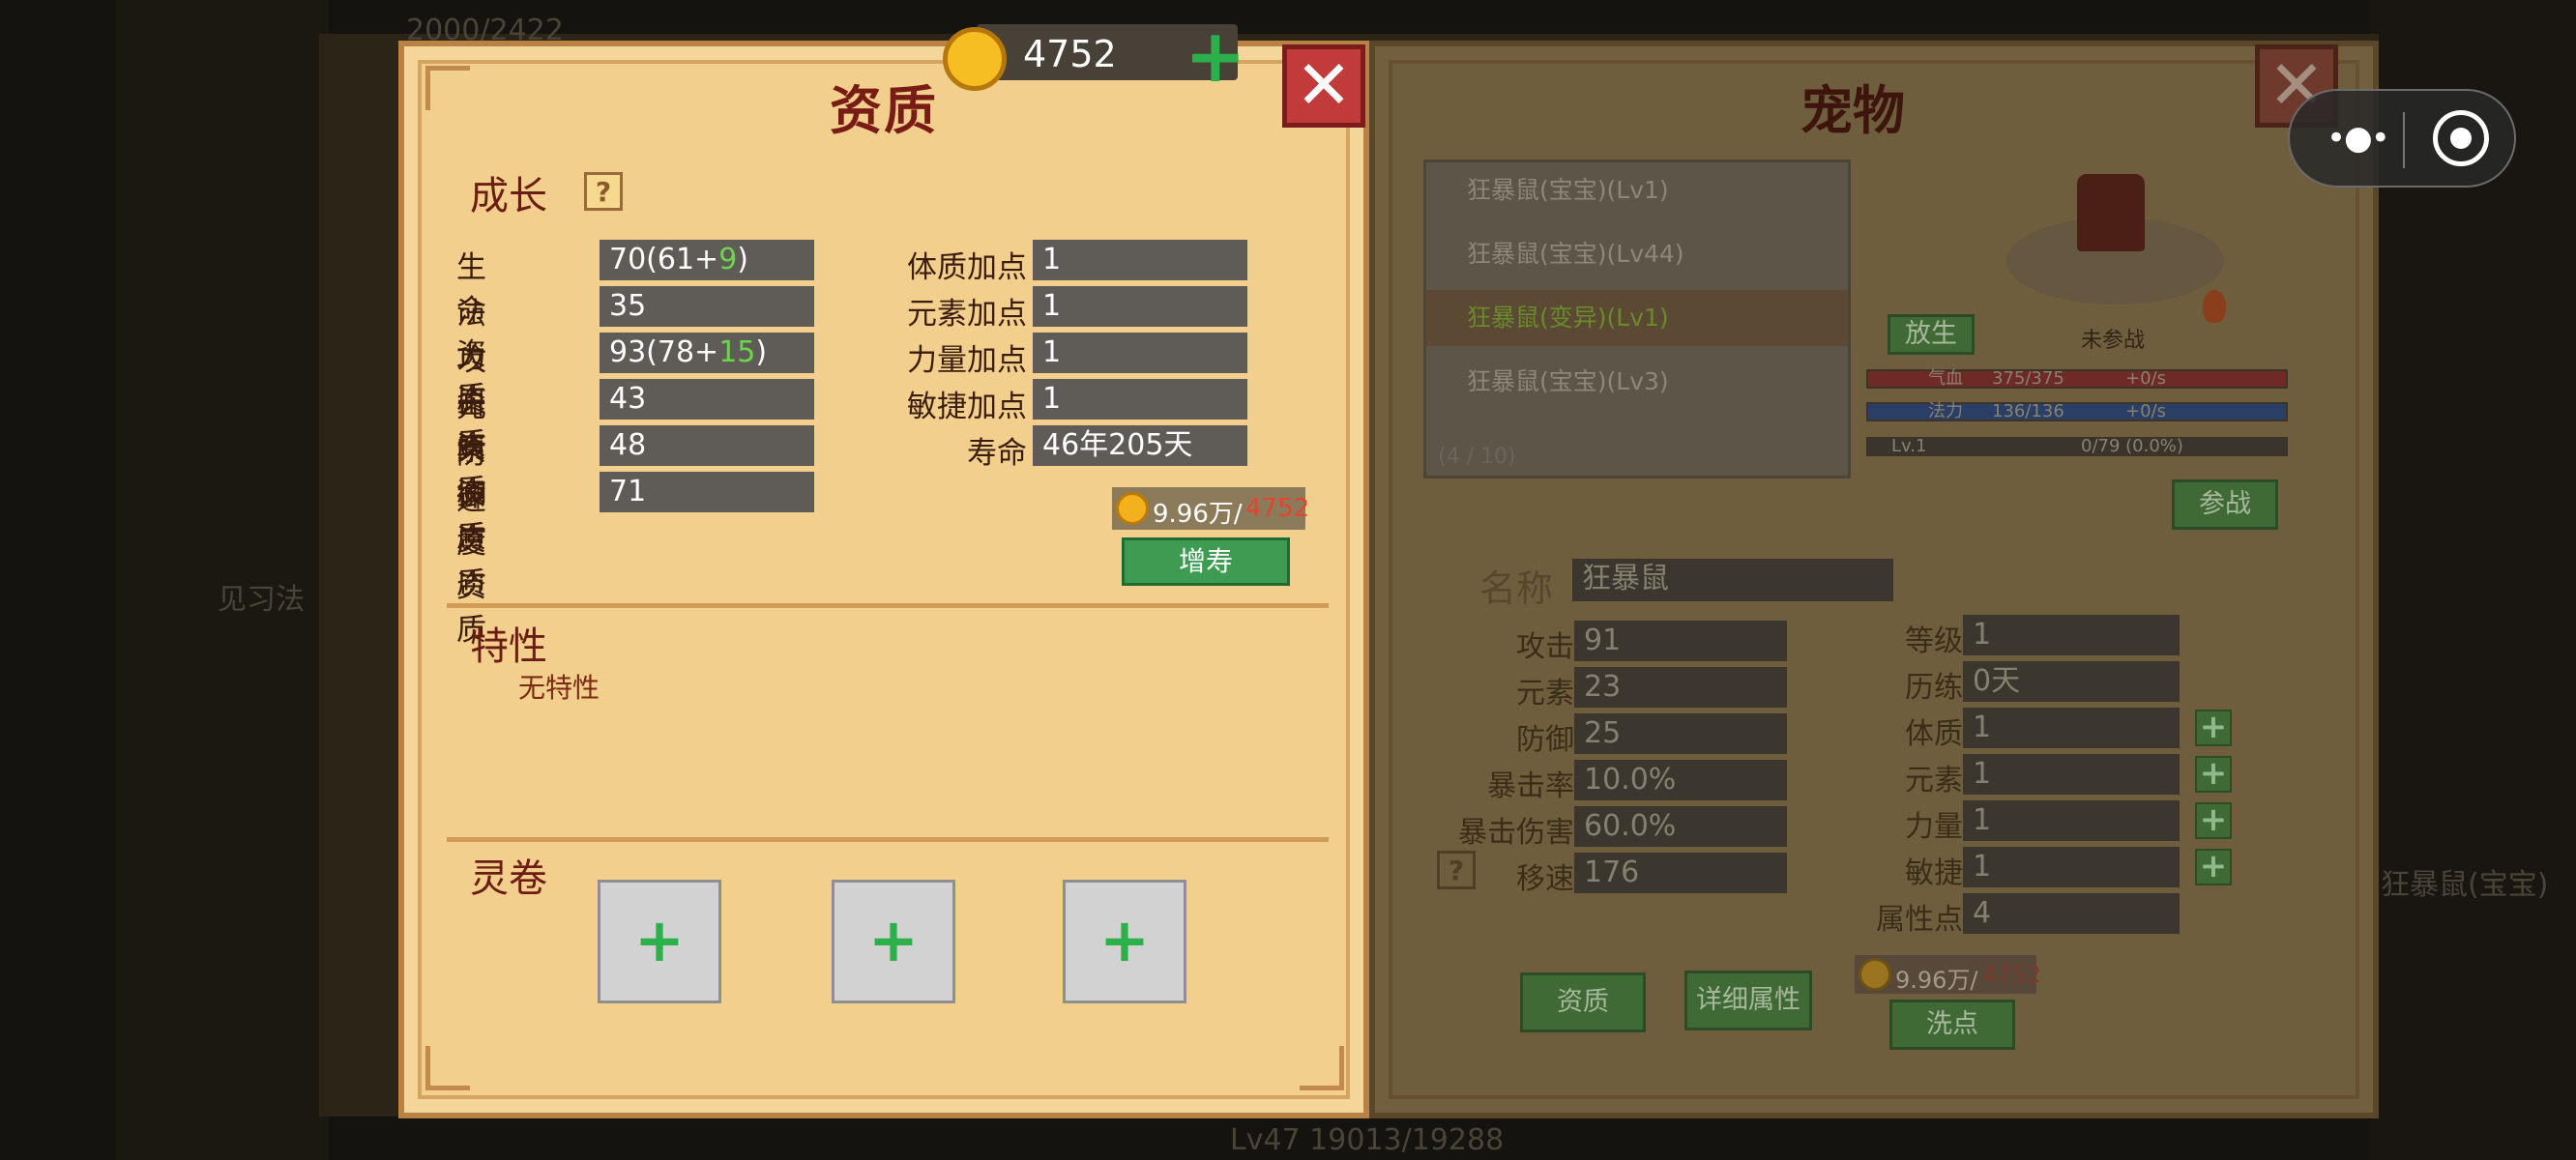 This screenshot has height=1160, width=2576. I want to click on pet-stat-row: 体质 1, so click(2018, 731).